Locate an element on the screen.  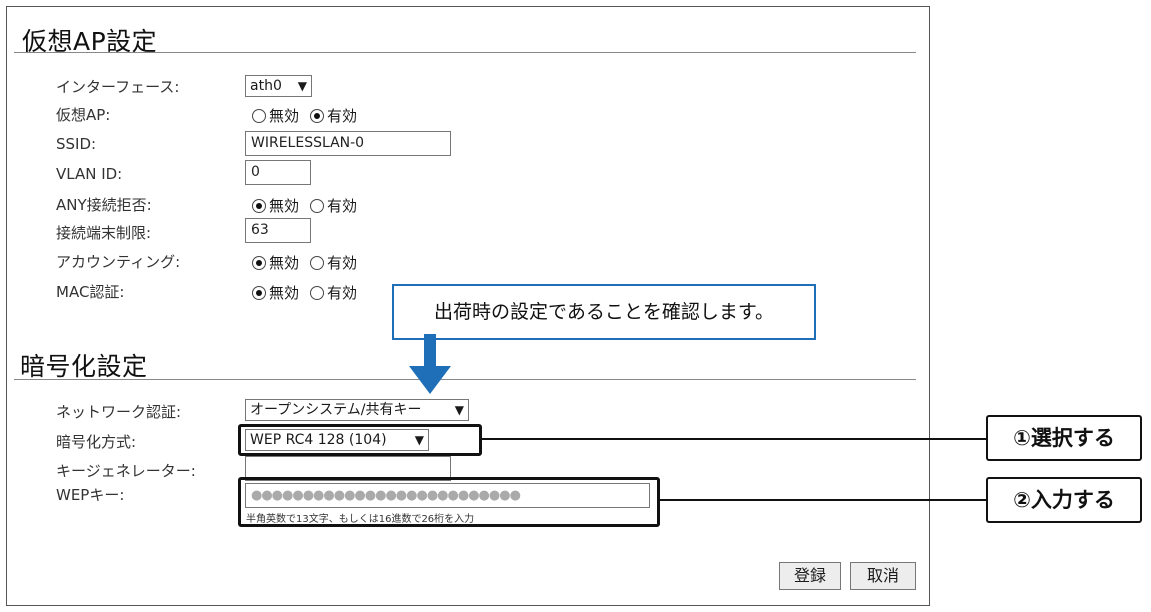
mac-enabled-radio is located at coordinates (317, 292).